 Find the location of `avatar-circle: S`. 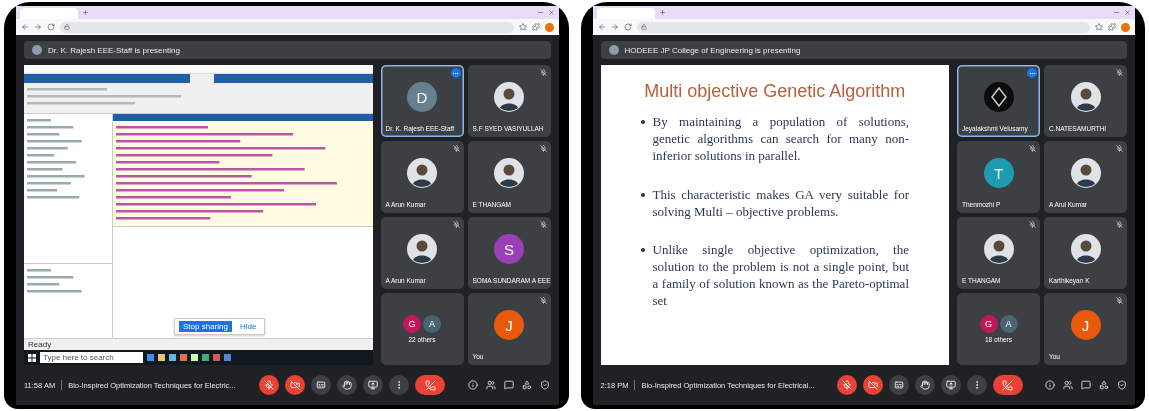

avatar-circle: S is located at coordinates (509, 249).